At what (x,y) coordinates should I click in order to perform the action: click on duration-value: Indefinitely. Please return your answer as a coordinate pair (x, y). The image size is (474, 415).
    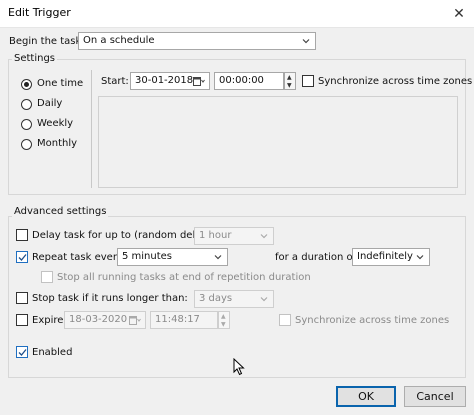
    Looking at the image, I should click on (385, 256).